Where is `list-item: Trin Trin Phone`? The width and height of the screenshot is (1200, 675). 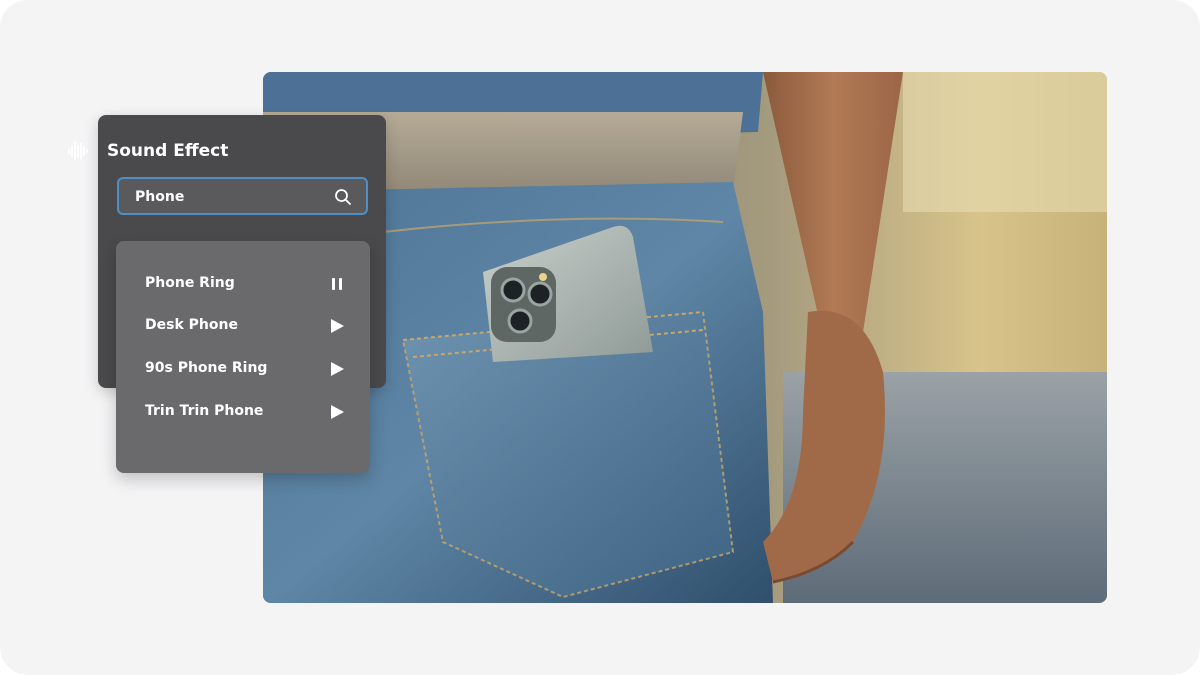
list-item: Trin Trin Phone is located at coordinates (243, 411).